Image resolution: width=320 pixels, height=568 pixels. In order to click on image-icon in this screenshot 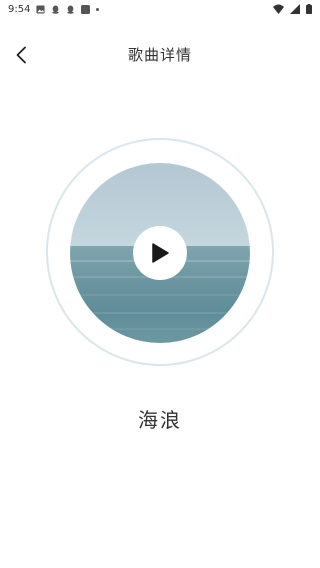, I will do `click(41, 9)`.